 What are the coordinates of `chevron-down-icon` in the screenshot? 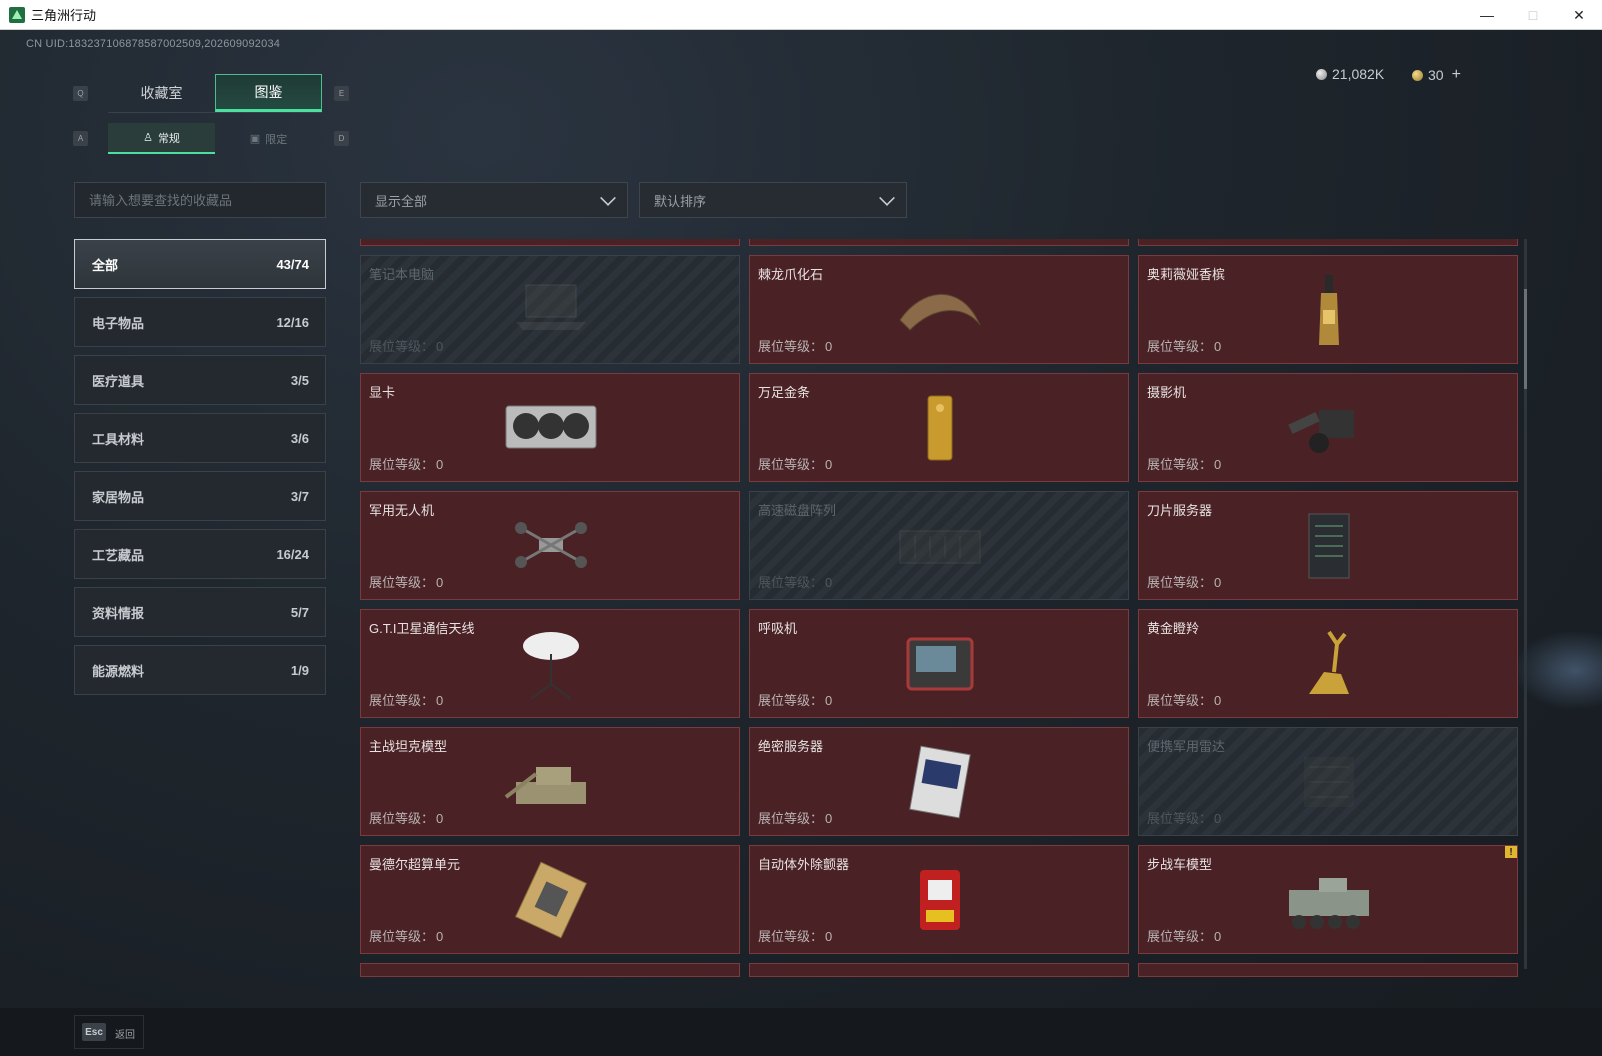 It's located at (608, 198).